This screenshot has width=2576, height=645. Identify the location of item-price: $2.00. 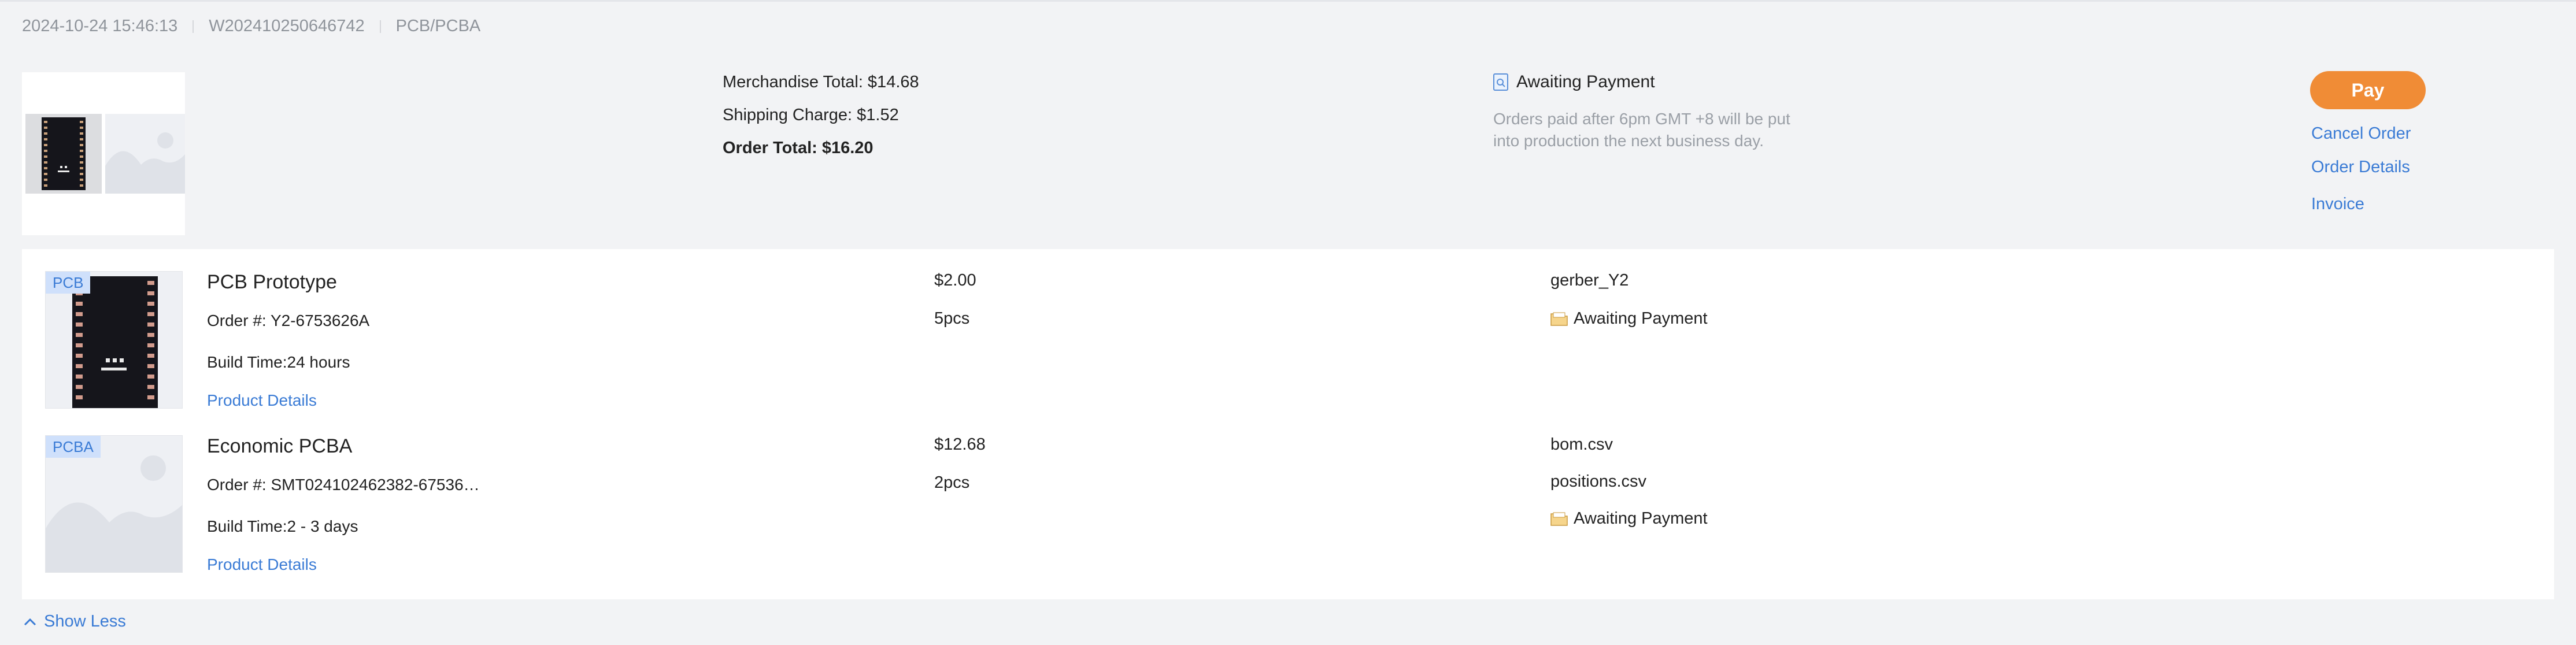
(955, 280).